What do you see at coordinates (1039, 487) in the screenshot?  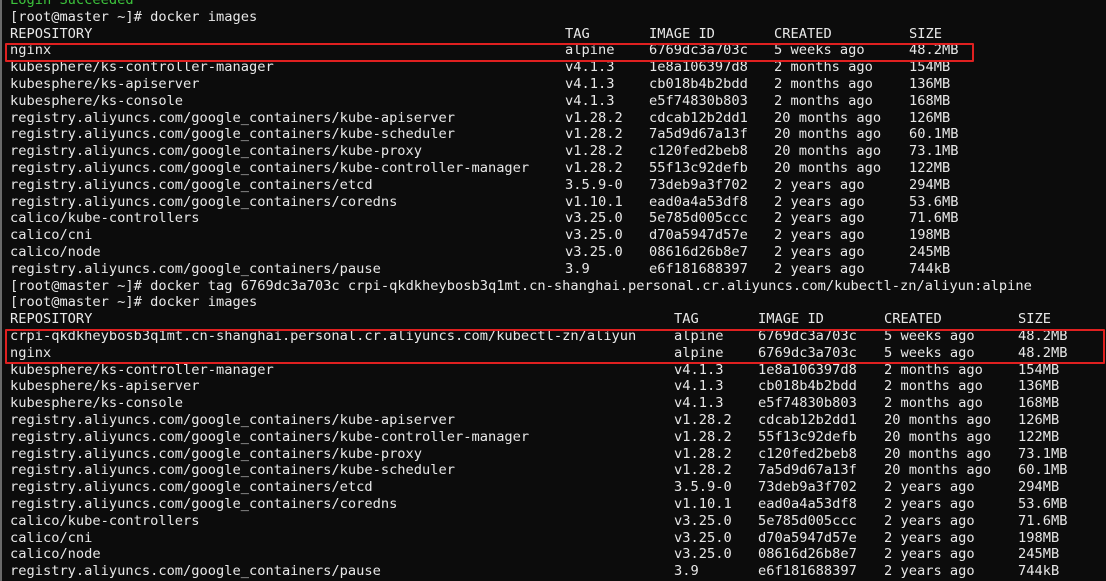 I see `cell-size: 294MB` at bounding box center [1039, 487].